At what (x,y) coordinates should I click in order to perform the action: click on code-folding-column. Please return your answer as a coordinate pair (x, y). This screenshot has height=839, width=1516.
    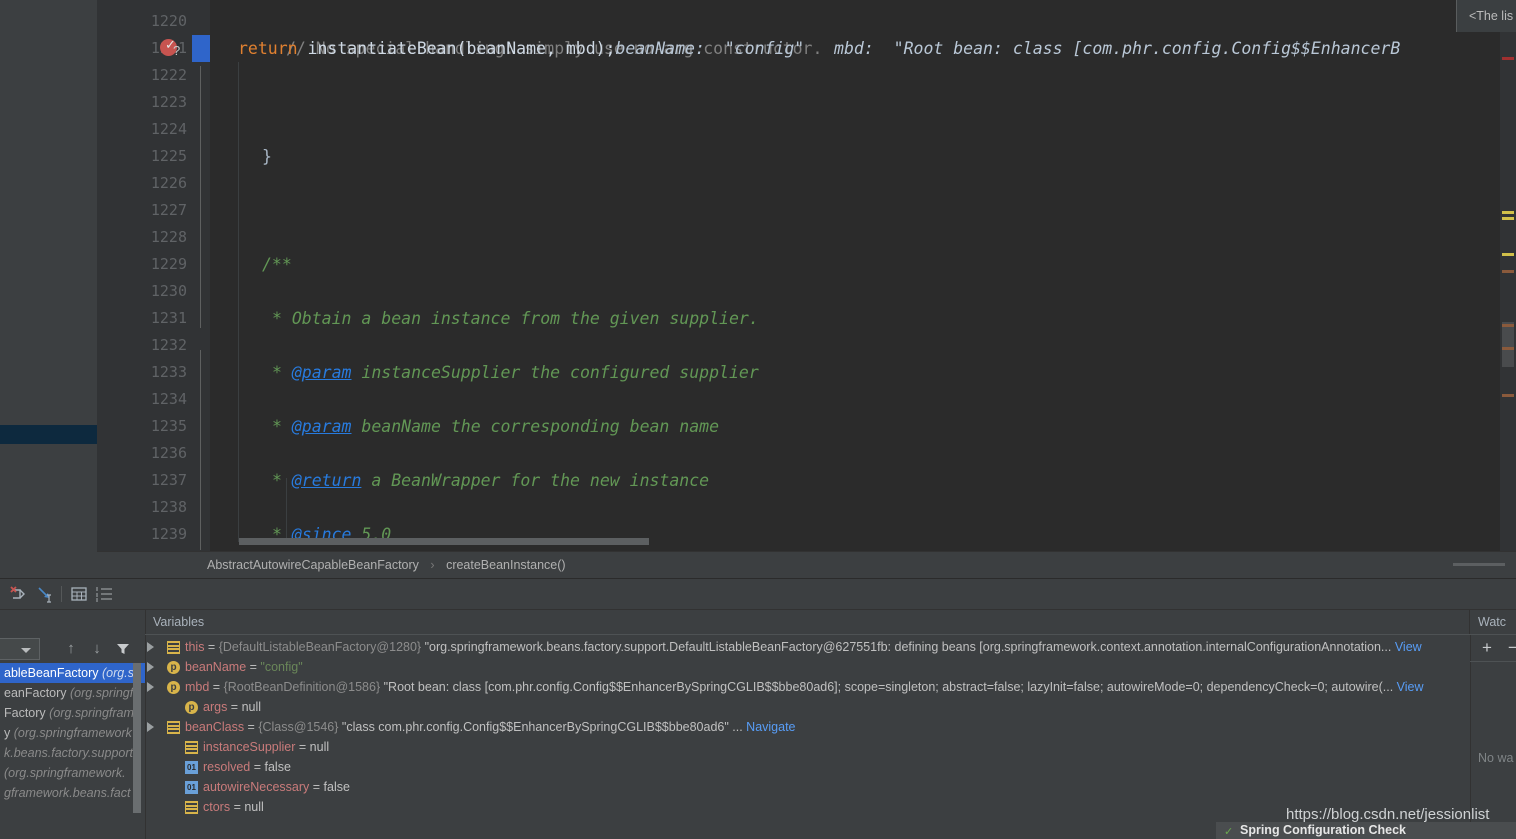
    Looking at the image, I should click on (295, 275).